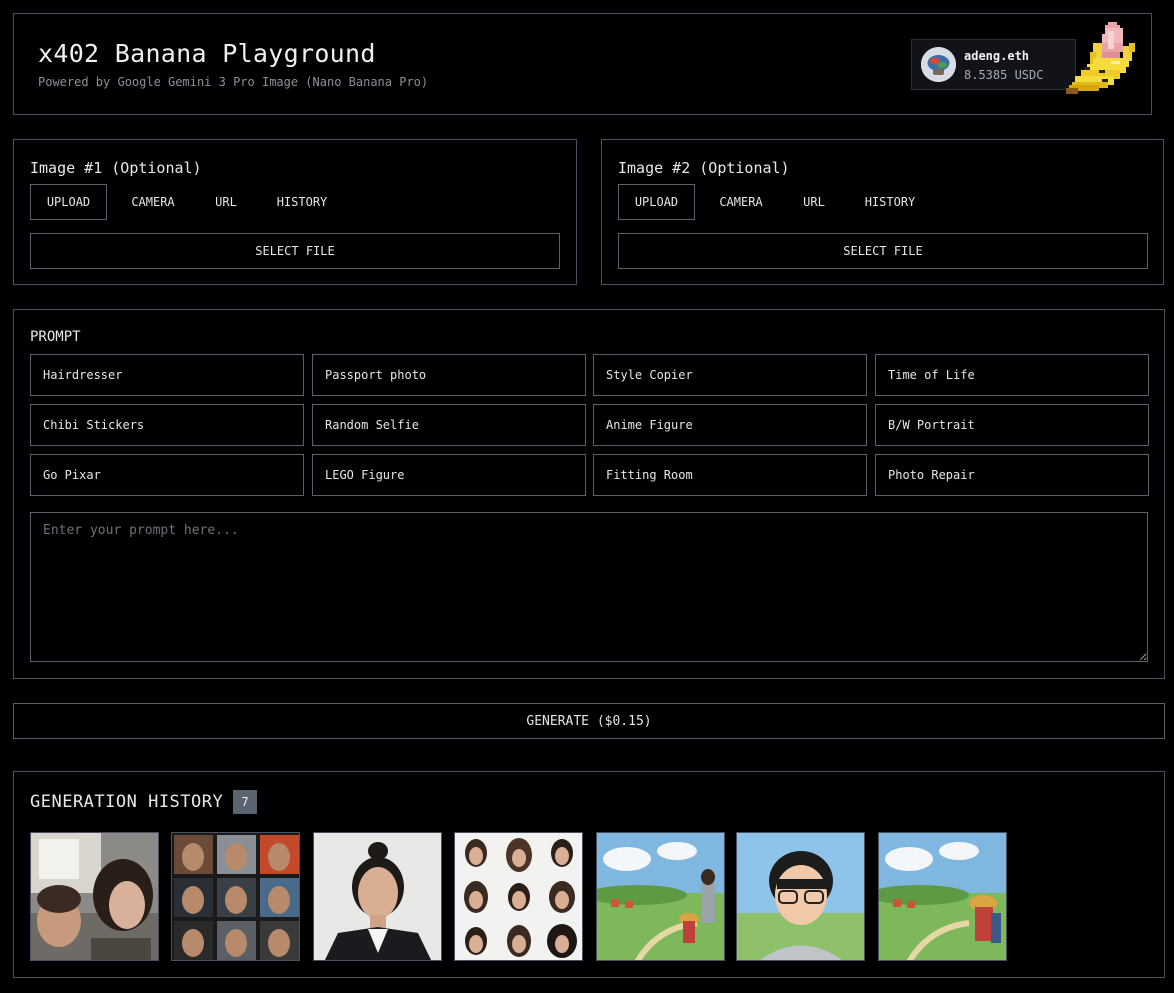  What do you see at coordinates (167, 425) in the screenshot?
I see `preset-chibi-stickers: Chibi Stickers` at bounding box center [167, 425].